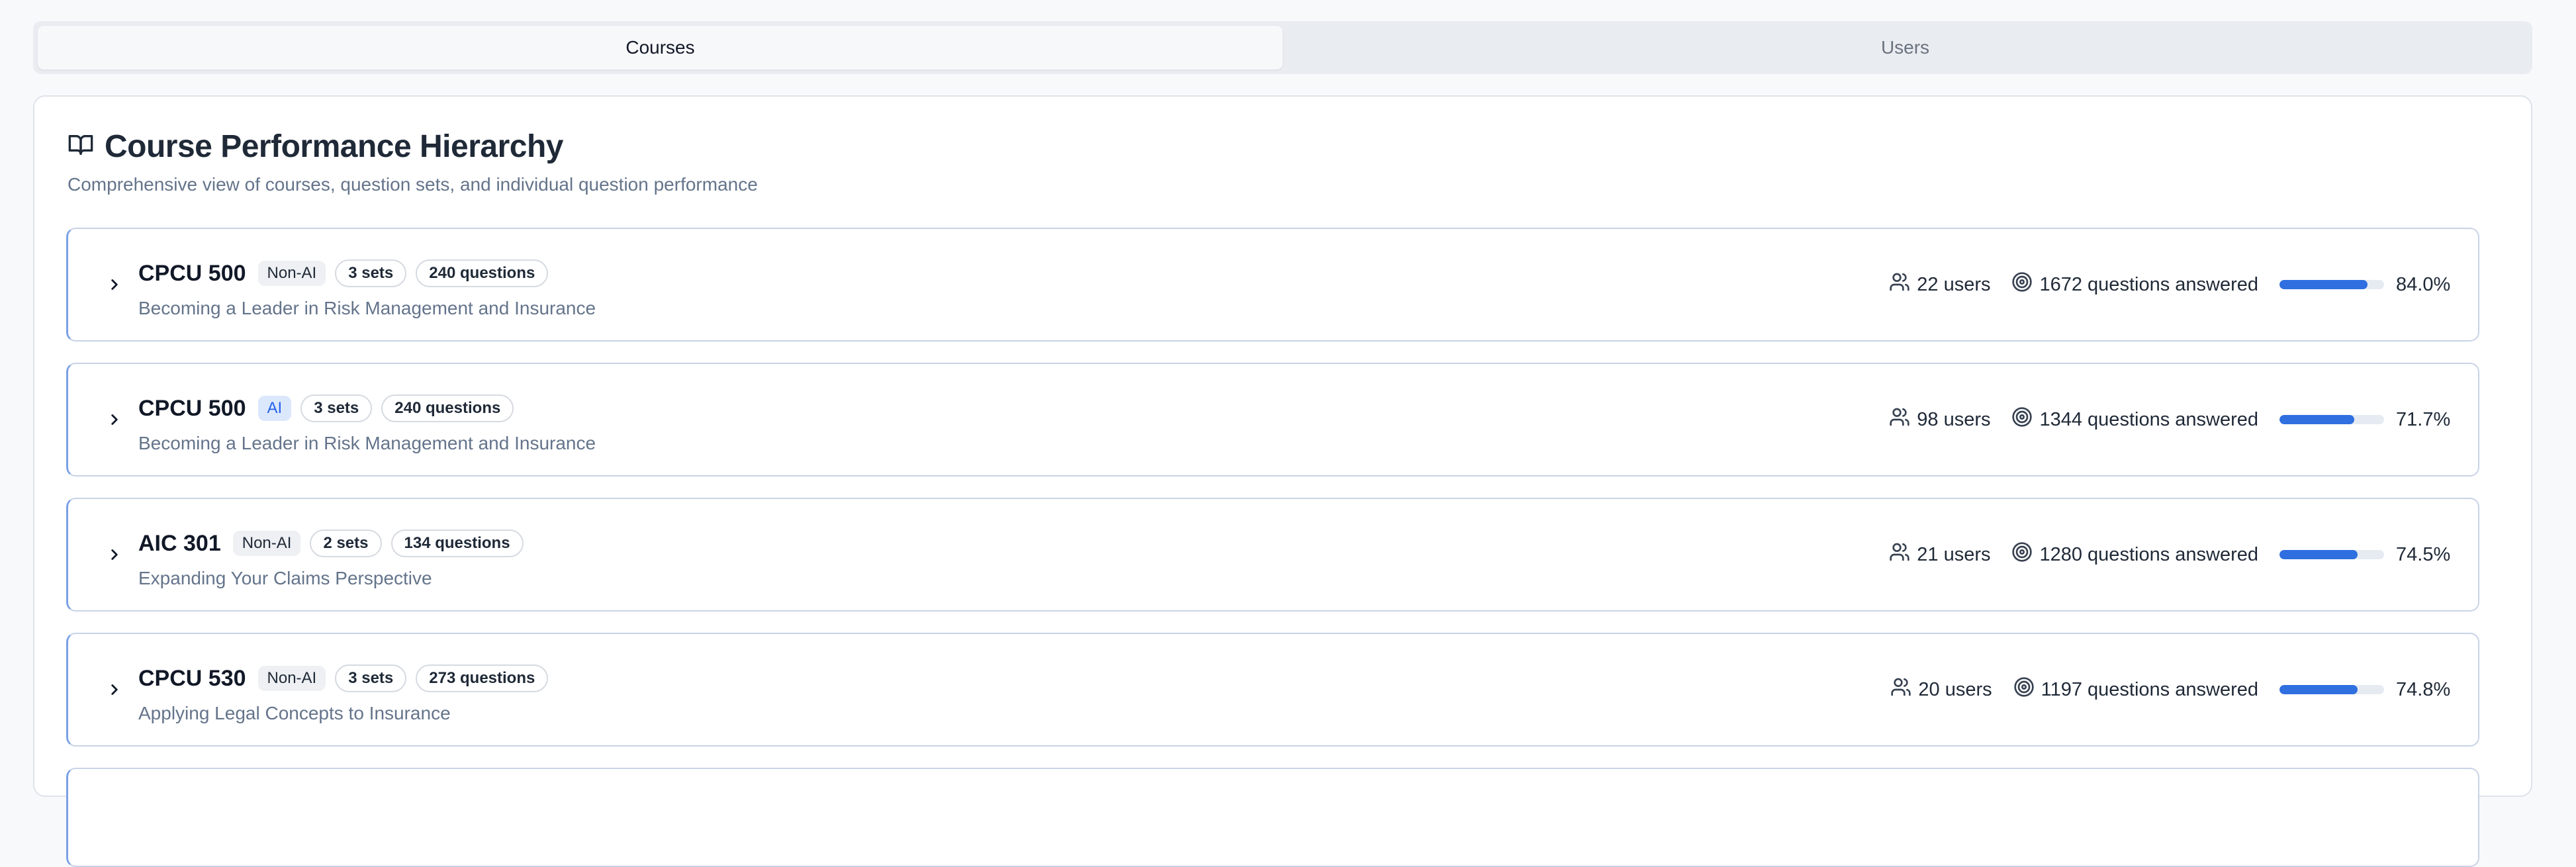 The width and height of the screenshot is (2576, 867). What do you see at coordinates (483, 678) in the screenshot?
I see `questions-count-badge: 273 questions` at bounding box center [483, 678].